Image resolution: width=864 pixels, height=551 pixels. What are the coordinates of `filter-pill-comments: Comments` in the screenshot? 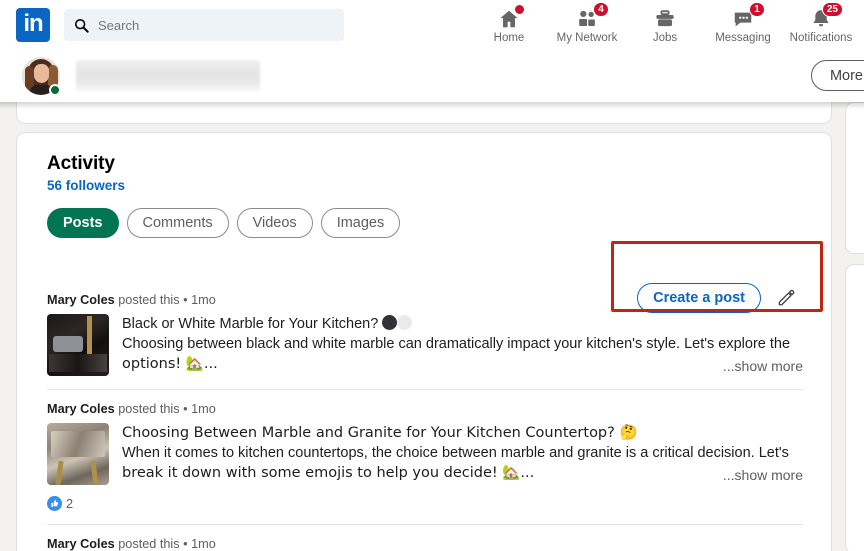 It's located at (177, 223).